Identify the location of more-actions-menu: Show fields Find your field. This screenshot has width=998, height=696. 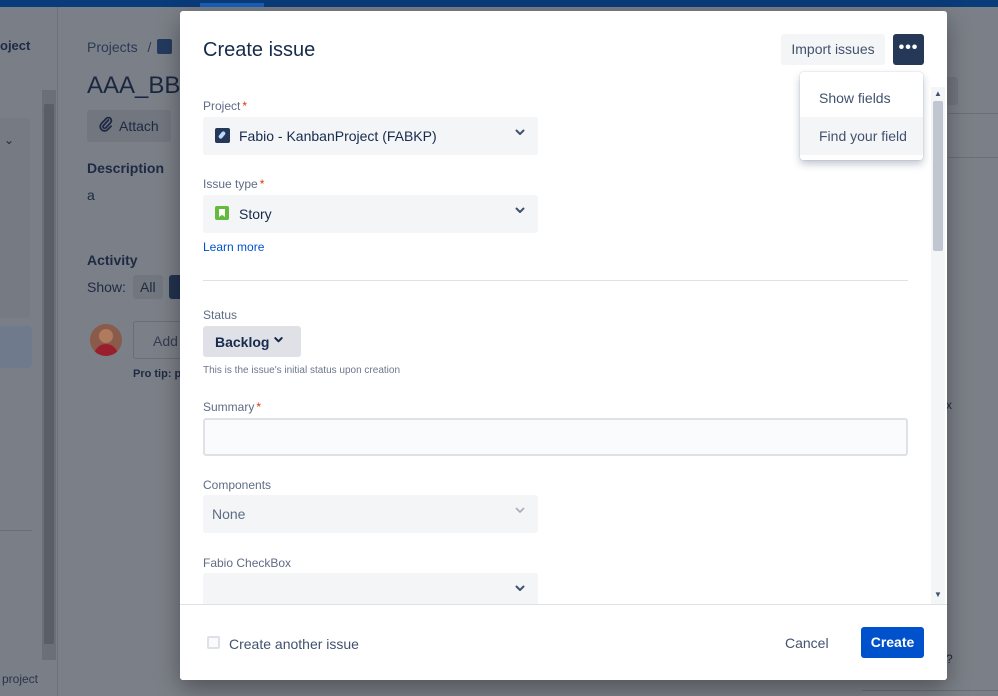
(861, 116).